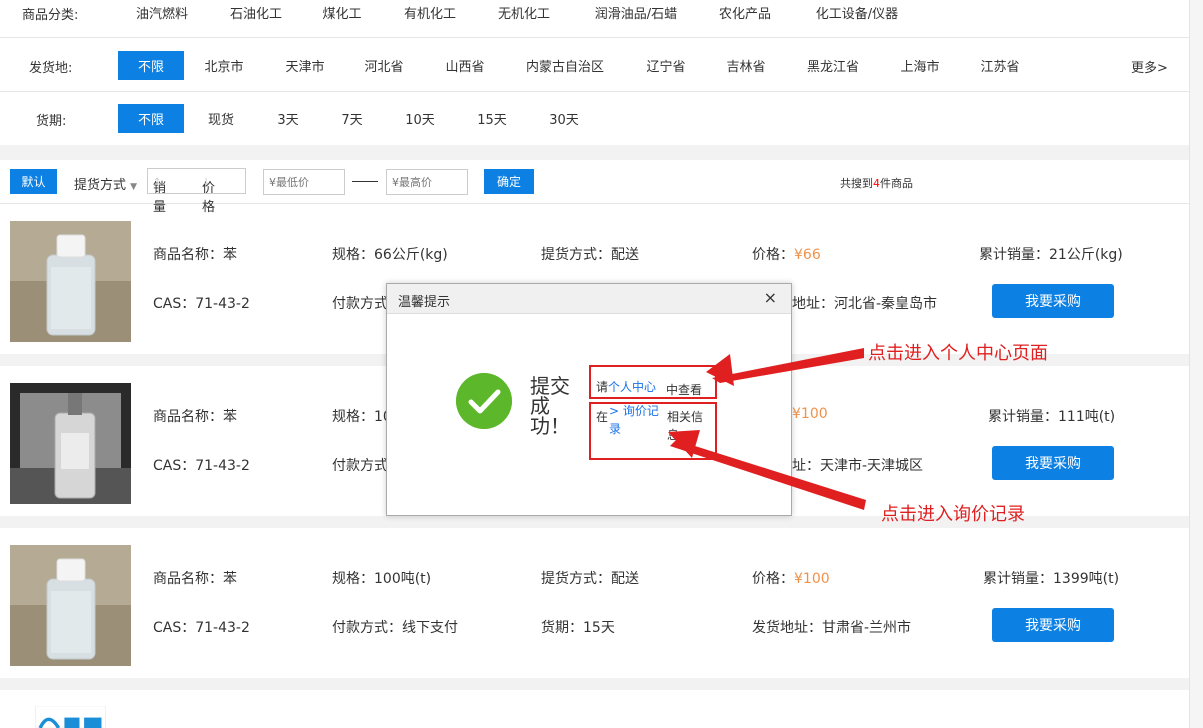  What do you see at coordinates (589, 399) in the screenshot?
I see `success-dialog: 温馨提示 × 提交成功！ 请个人中心 中查看 在 > 询价记录 相关信息` at bounding box center [589, 399].